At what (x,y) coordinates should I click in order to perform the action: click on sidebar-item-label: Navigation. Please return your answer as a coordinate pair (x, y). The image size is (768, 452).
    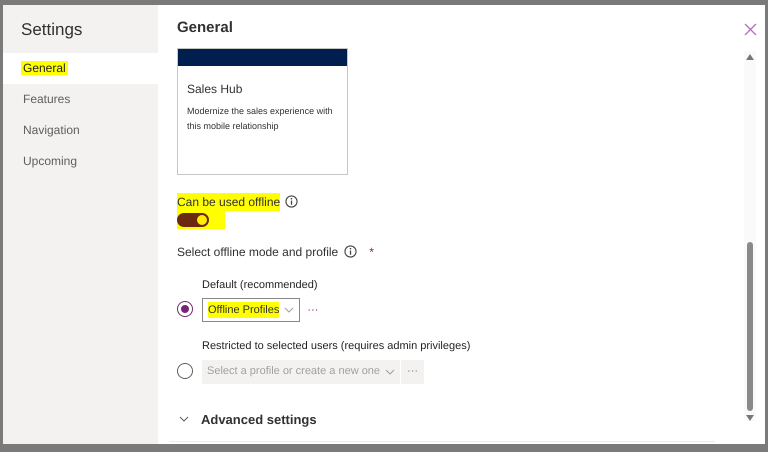
    Looking at the image, I should click on (51, 130).